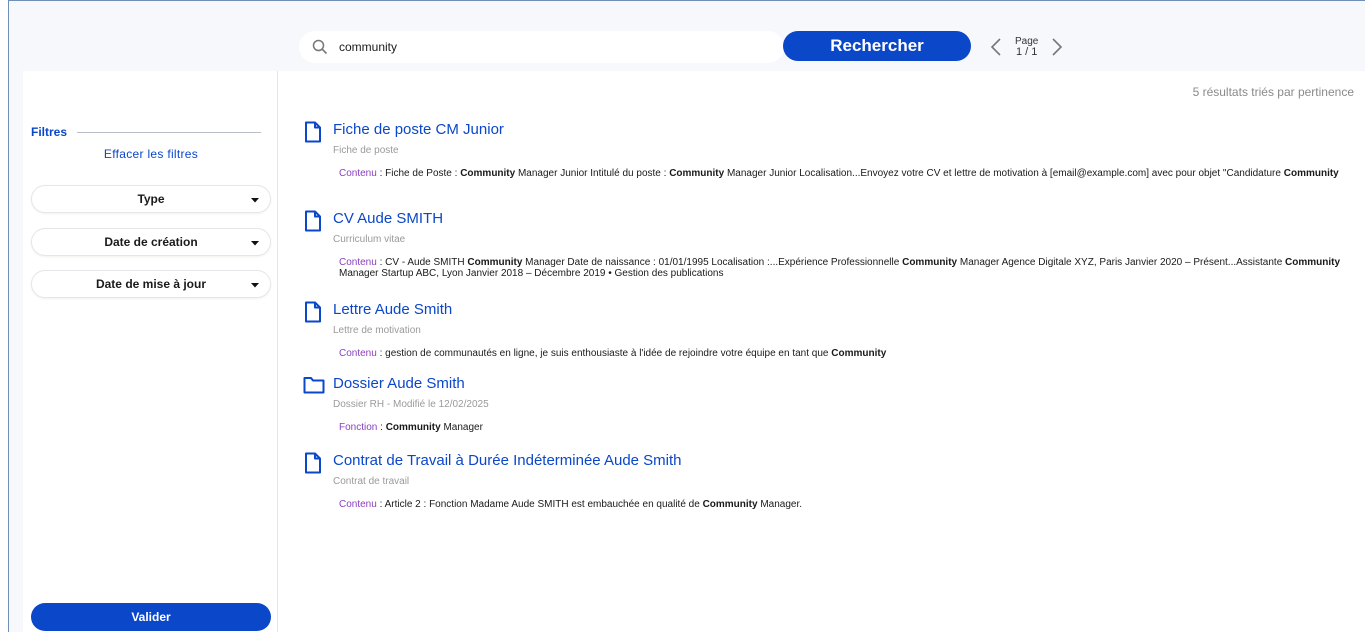 This screenshot has width=1365, height=632. Describe the element at coordinates (314, 386) in the screenshot. I see `folder-icon` at that location.